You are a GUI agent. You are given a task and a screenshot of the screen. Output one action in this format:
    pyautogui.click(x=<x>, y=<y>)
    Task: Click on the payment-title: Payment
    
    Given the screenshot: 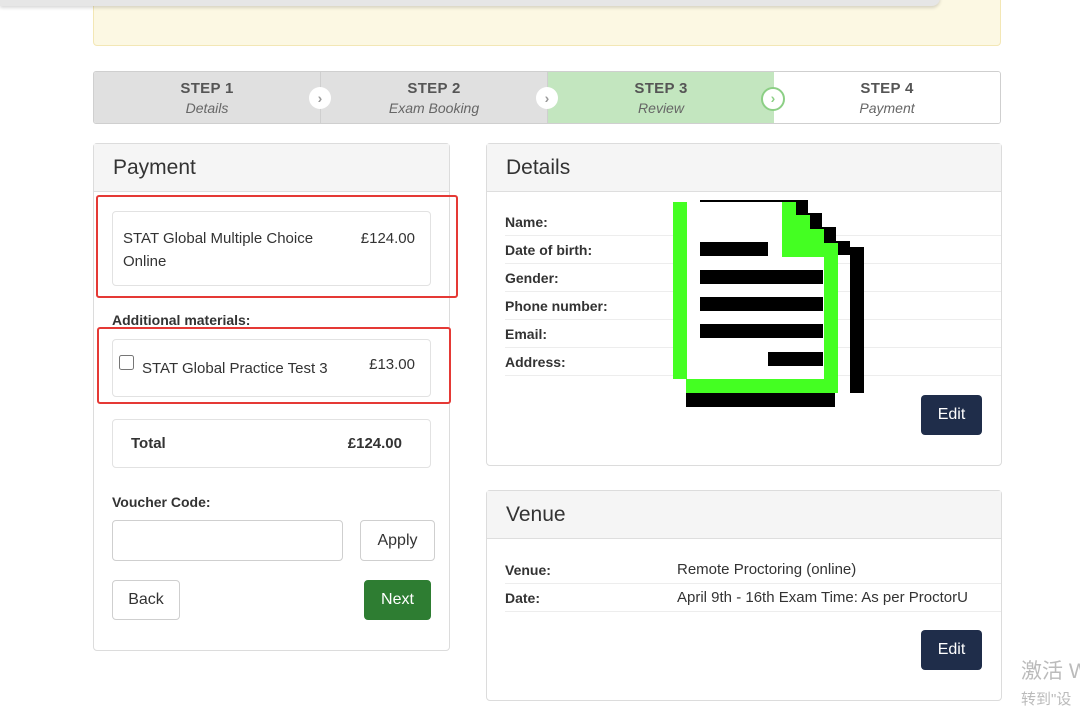 What is the action you would take?
    pyautogui.click(x=271, y=168)
    